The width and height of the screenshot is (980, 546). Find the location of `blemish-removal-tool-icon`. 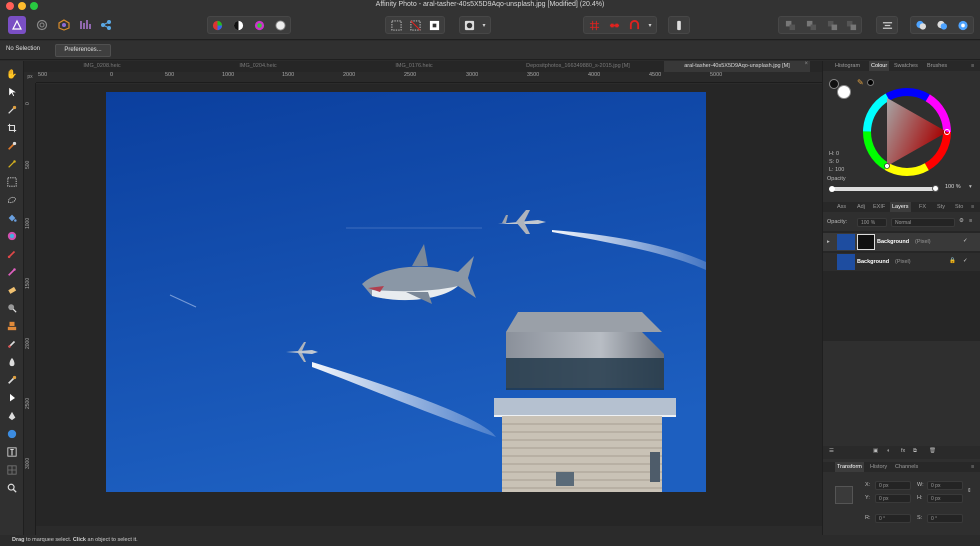

blemish-removal-tool-icon is located at coordinates (12, 344).